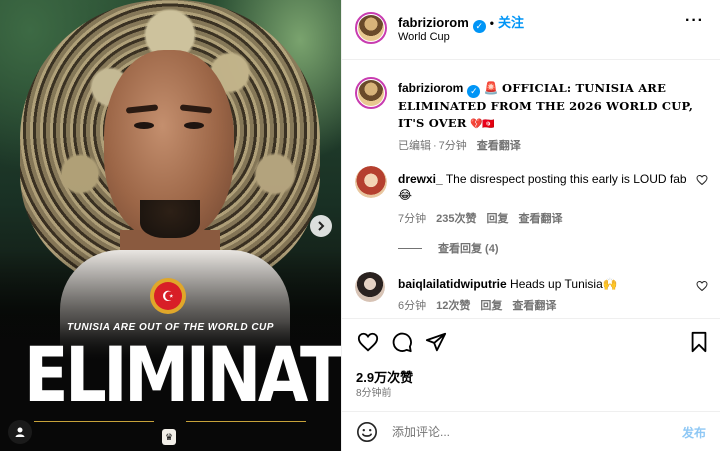 This screenshot has width=720, height=451. Describe the element at coordinates (433, 22) in the screenshot. I see `author-username: fabriziorom` at that location.